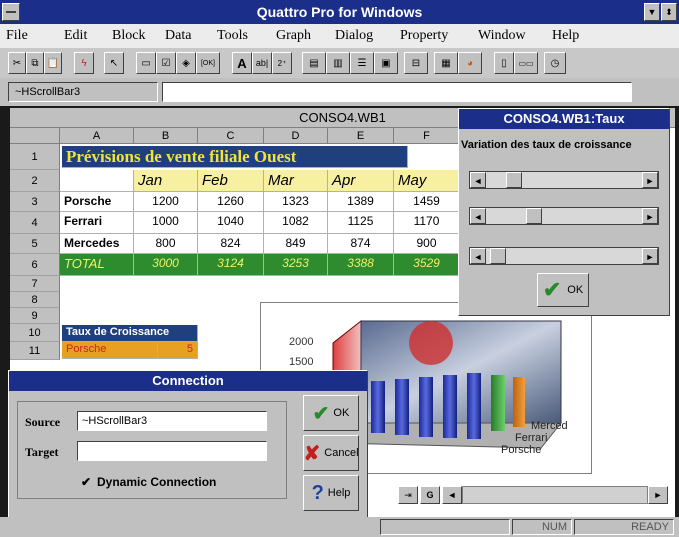 The height and width of the screenshot is (537, 679). What do you see at coordinates (75, 36) in the screenshot?
I see `menu-edit: Edit` at bounding box center [75, 36].